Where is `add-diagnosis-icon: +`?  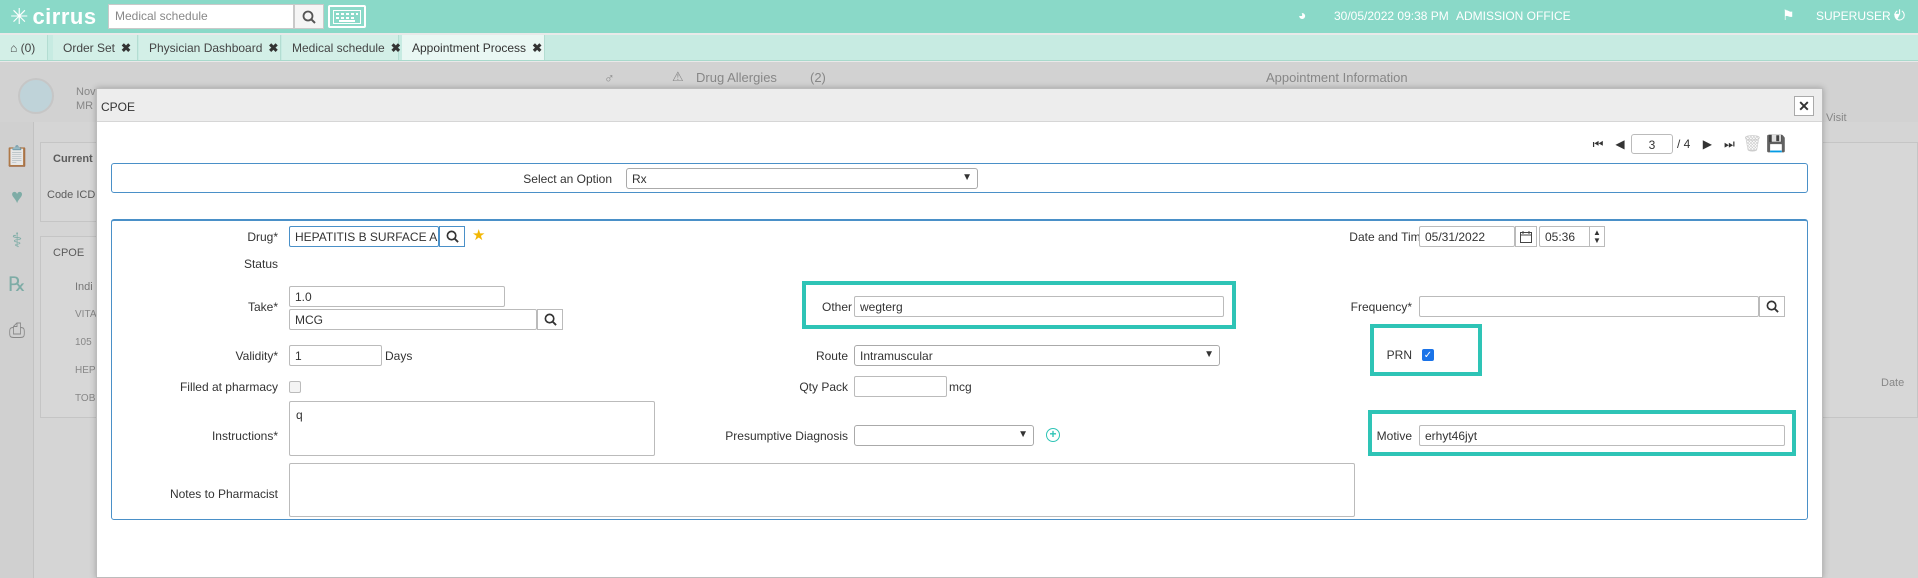
add-diagnosis-icon: + is located at coordinates (1053, 435).